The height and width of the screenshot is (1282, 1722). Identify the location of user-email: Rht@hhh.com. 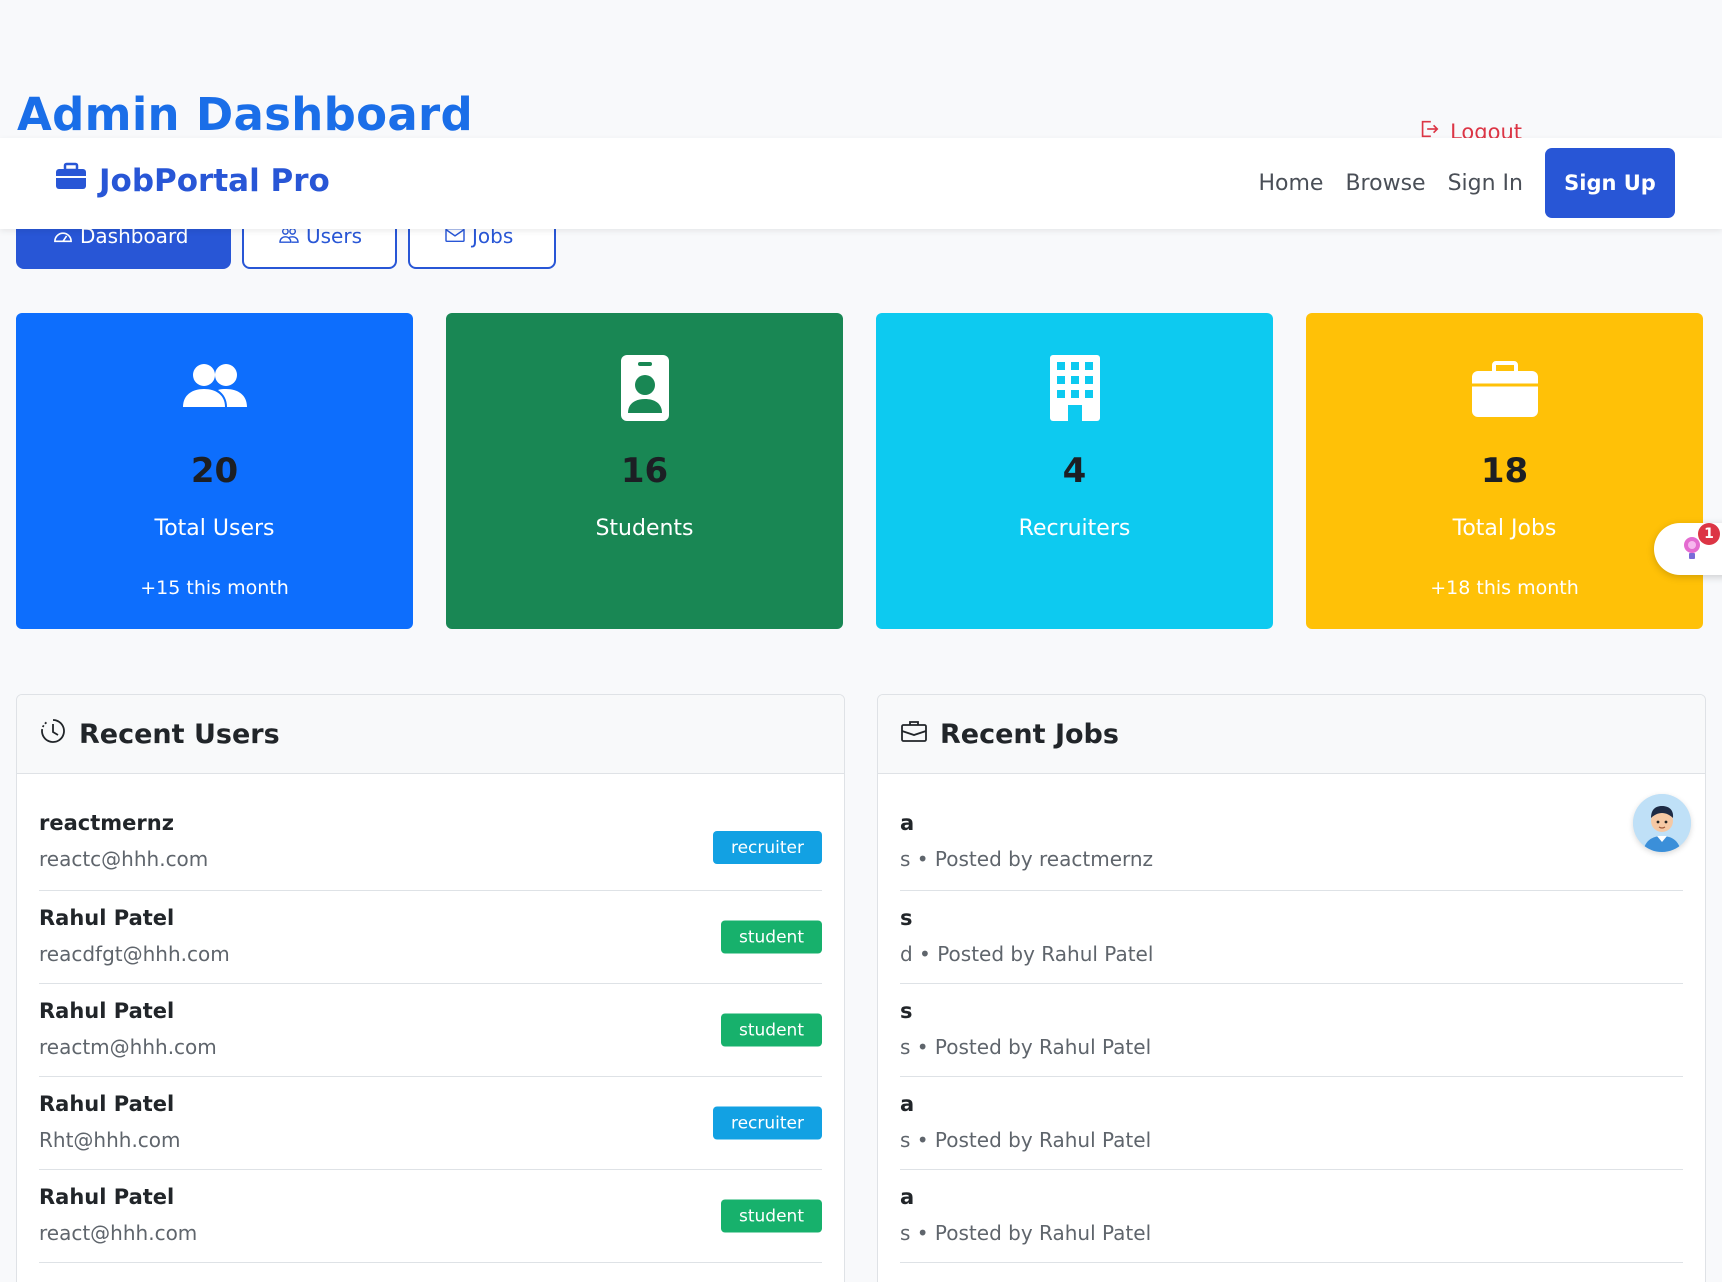
(110, 1140).